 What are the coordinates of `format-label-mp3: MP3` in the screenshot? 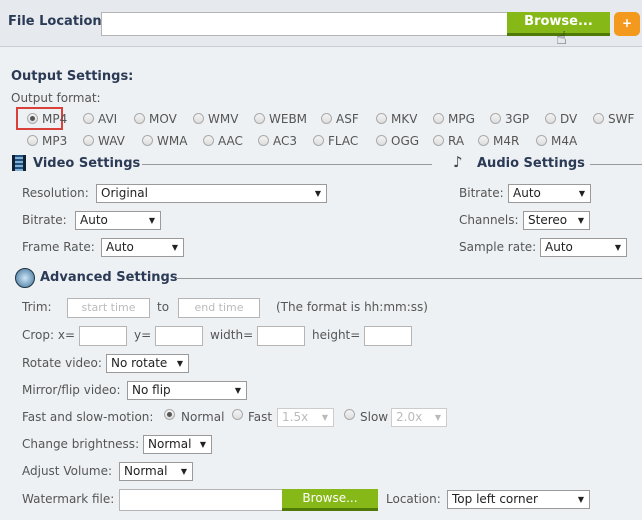 It's located at (55, 141).